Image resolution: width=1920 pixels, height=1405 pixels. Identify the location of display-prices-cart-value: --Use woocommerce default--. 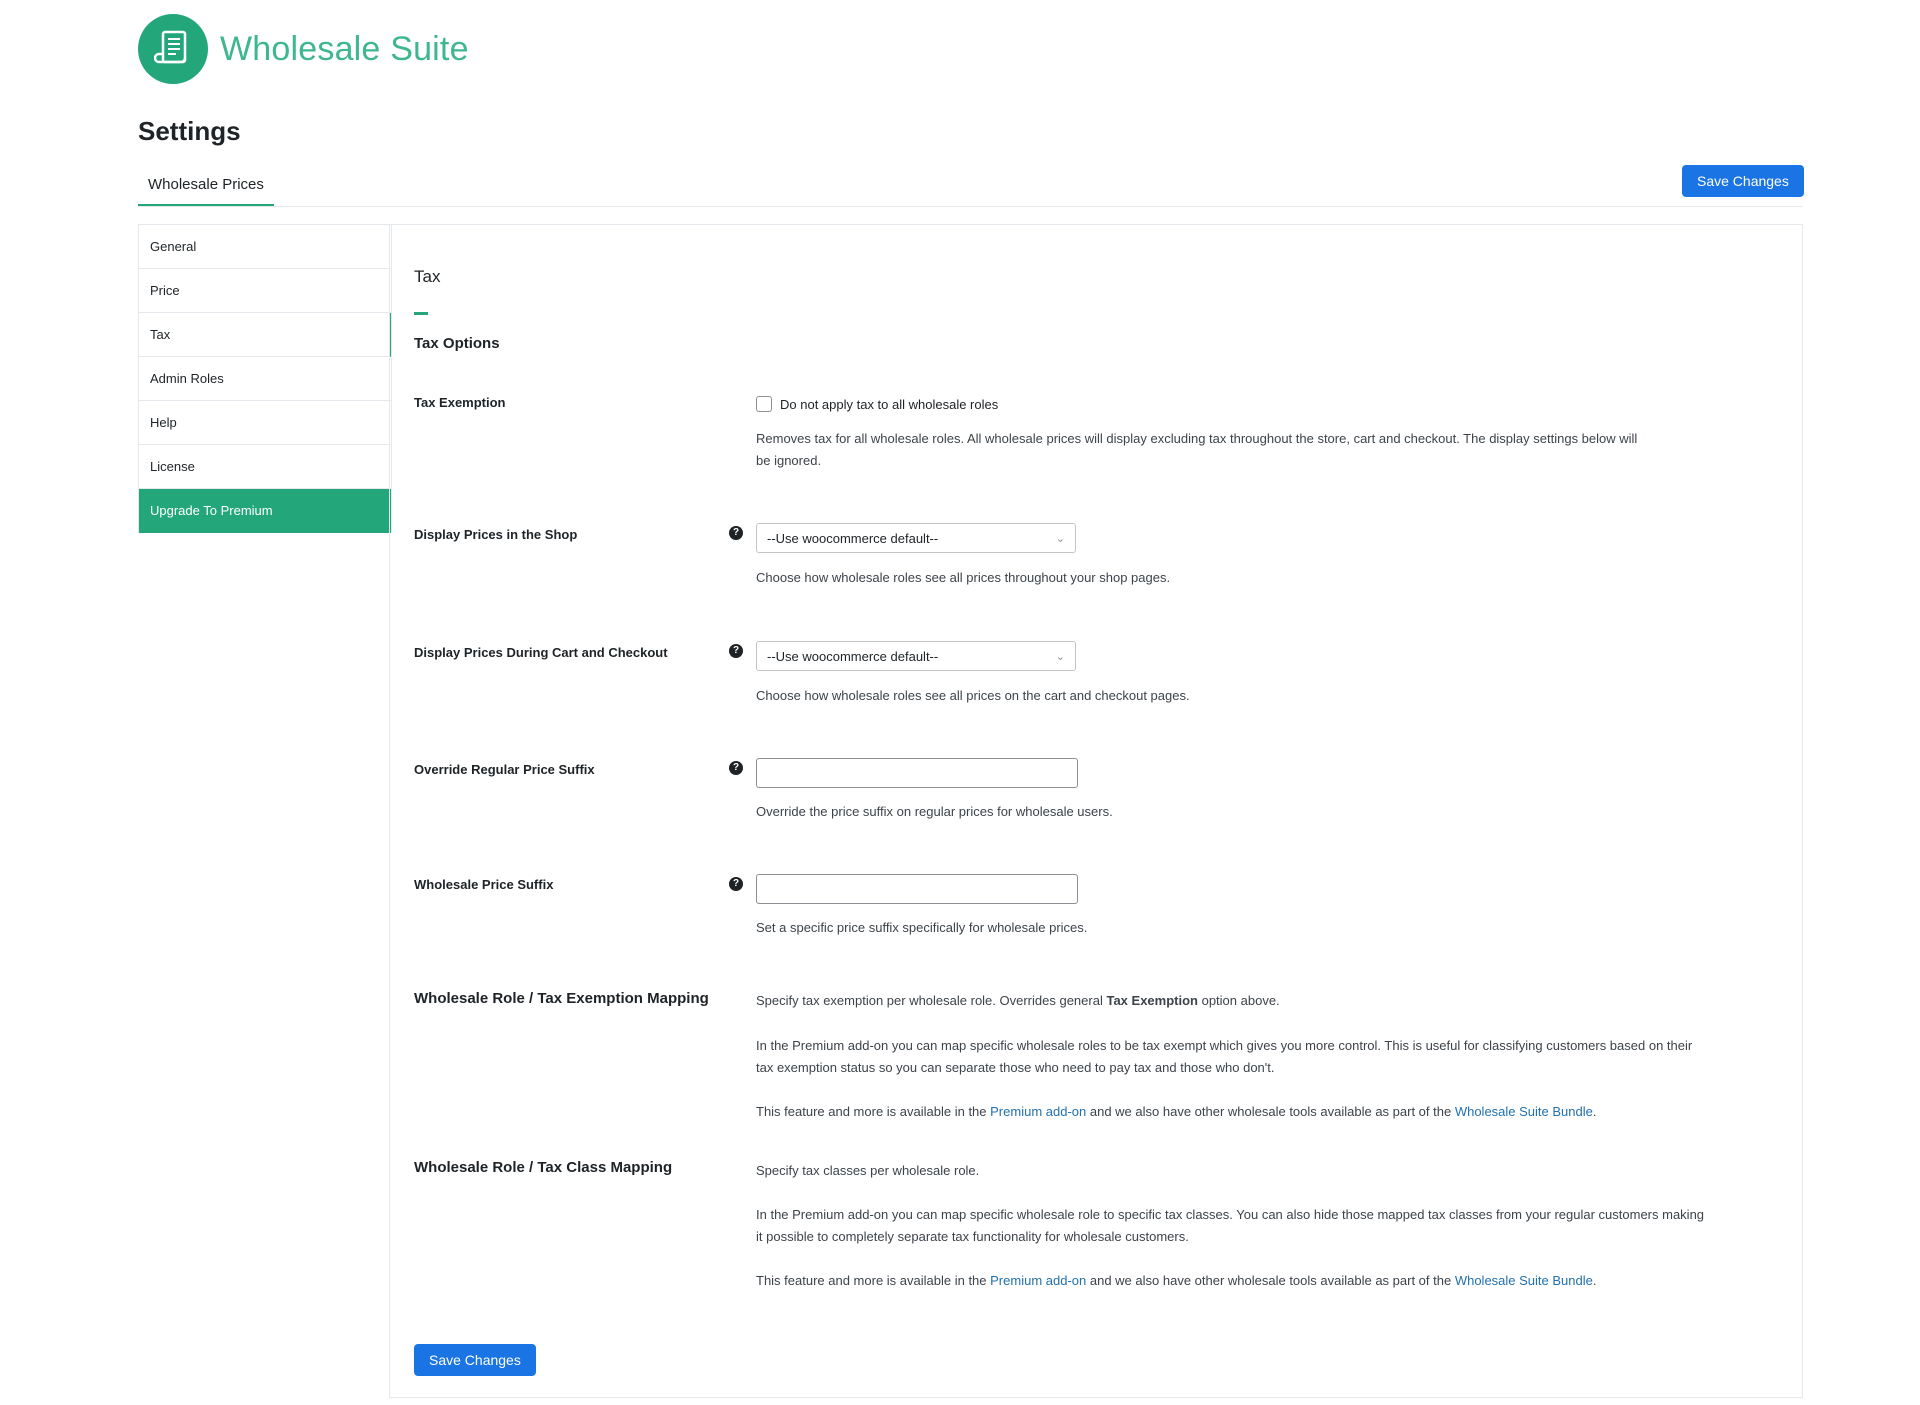
(853, 656).